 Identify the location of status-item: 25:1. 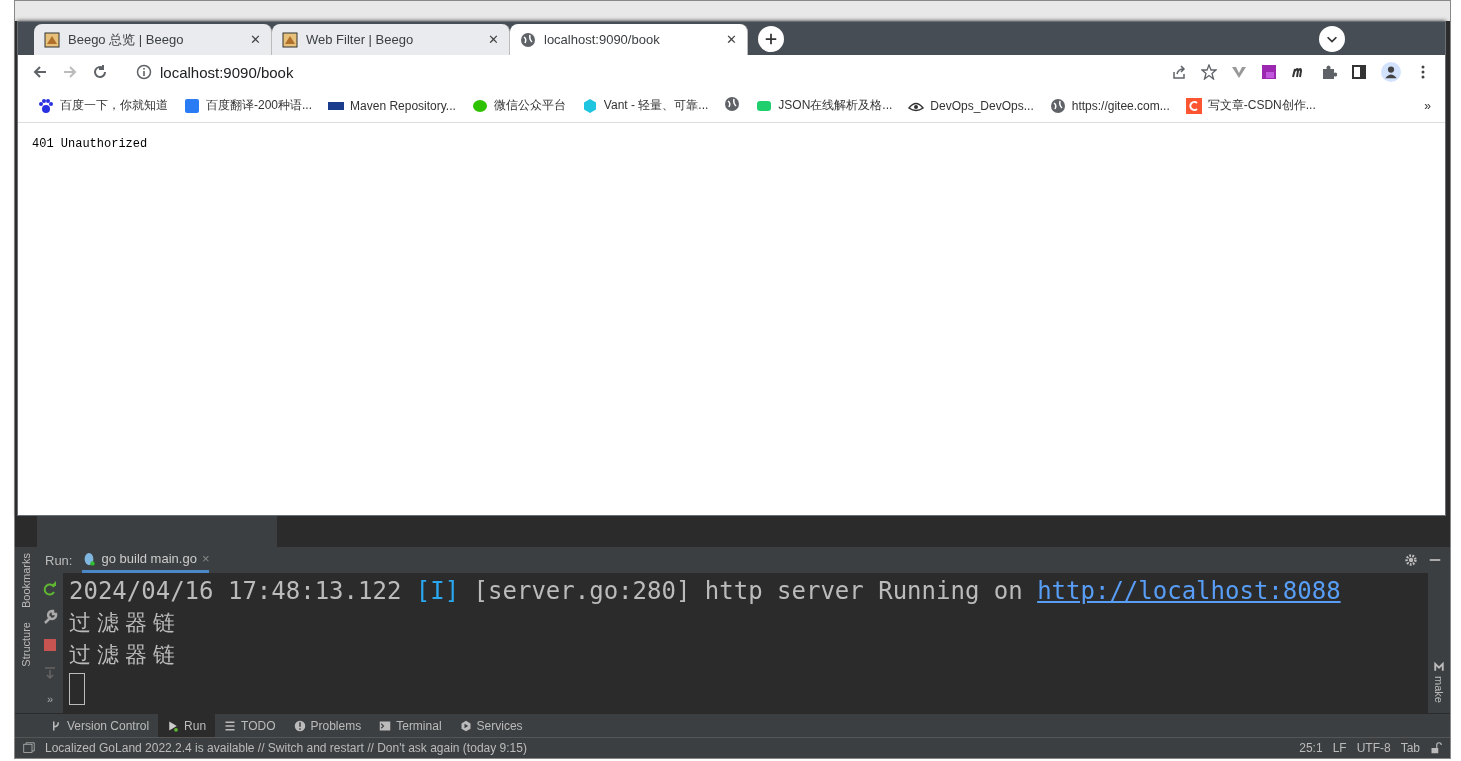
(1311, 748).